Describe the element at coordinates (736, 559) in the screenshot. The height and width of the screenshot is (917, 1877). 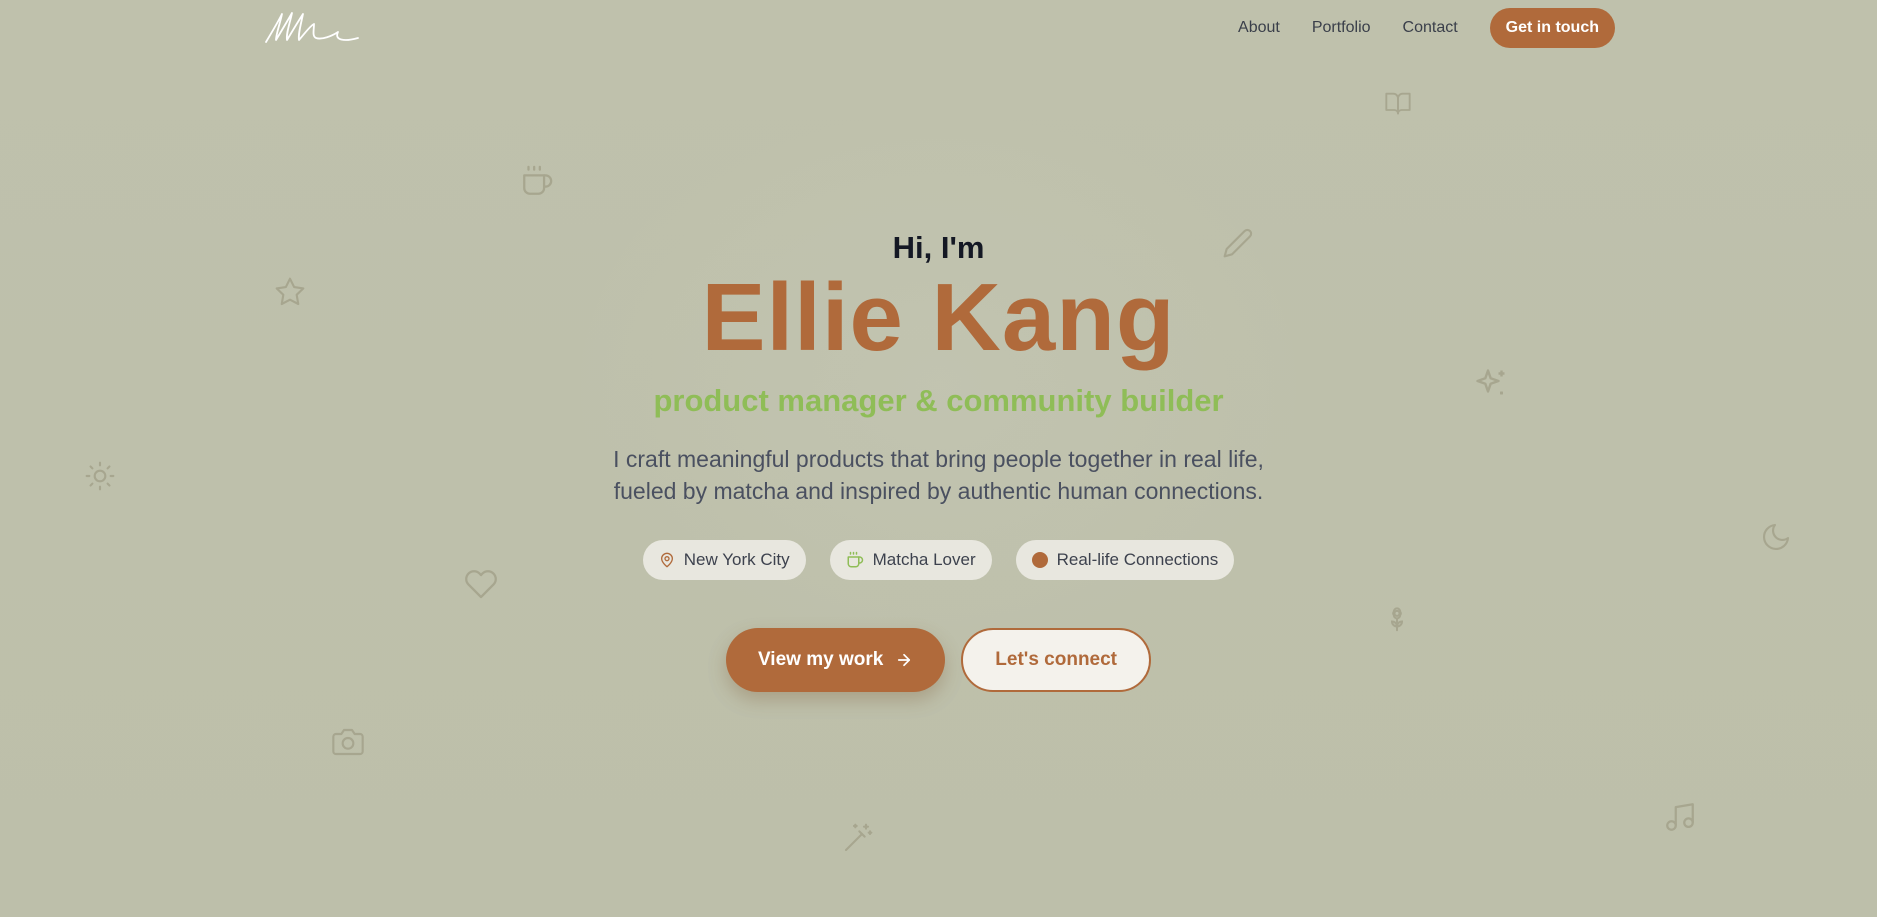
I see `tag-label: New York City` at that location.